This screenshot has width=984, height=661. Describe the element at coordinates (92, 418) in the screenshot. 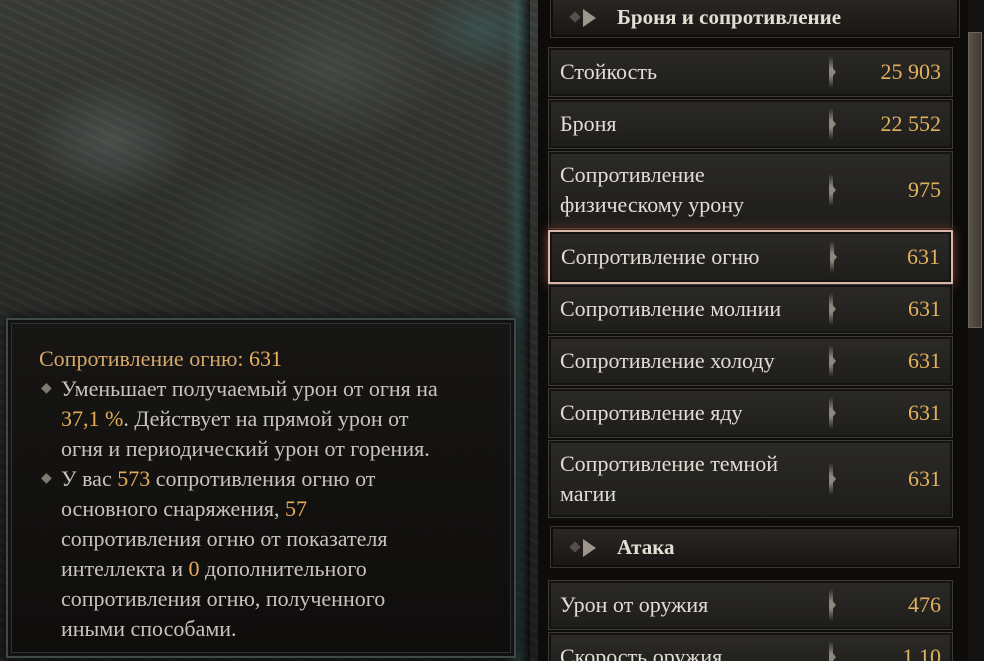

I see `reduction-percent: 37,1 %` at that location.